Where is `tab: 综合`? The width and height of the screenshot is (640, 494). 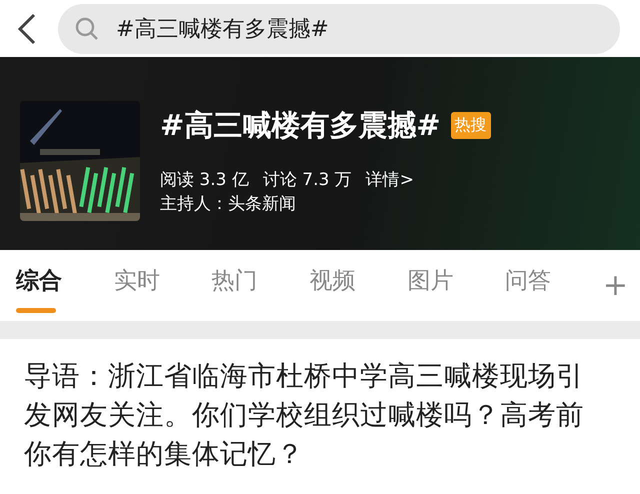
tab: 综合 is located at coordinates (39, 280).